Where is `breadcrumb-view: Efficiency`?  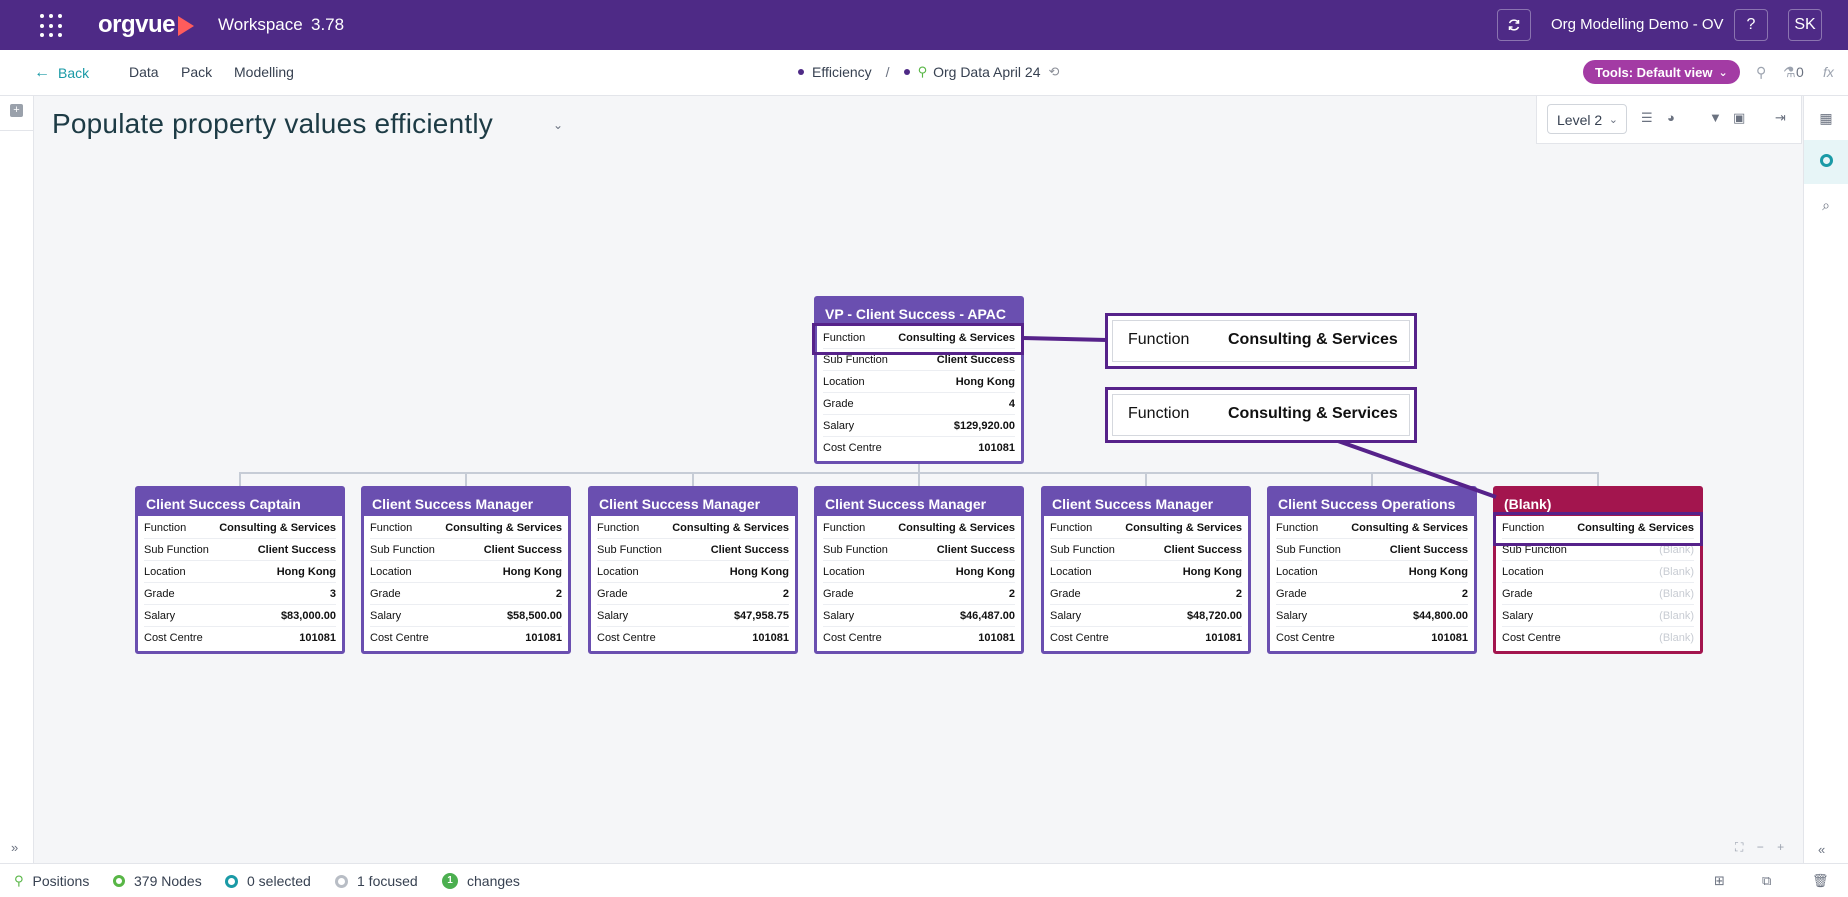 breadcrumb-view: Efficiency is located at coordinates (842, 72).